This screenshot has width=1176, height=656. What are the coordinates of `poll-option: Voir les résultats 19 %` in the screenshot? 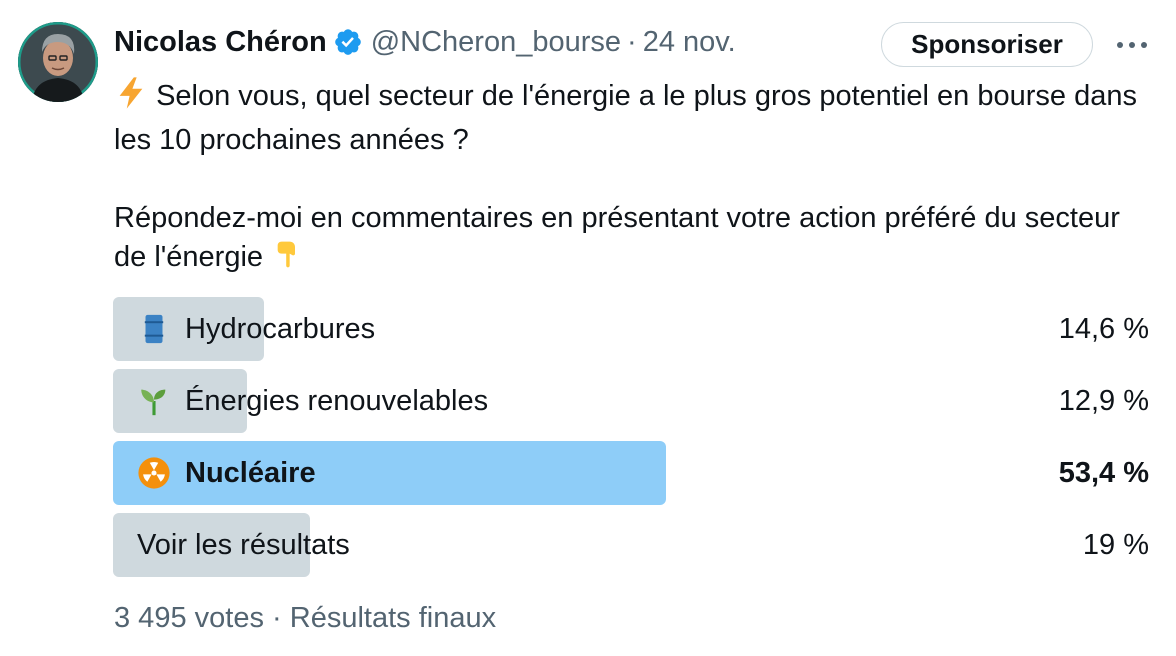 It's located at (631, 545).